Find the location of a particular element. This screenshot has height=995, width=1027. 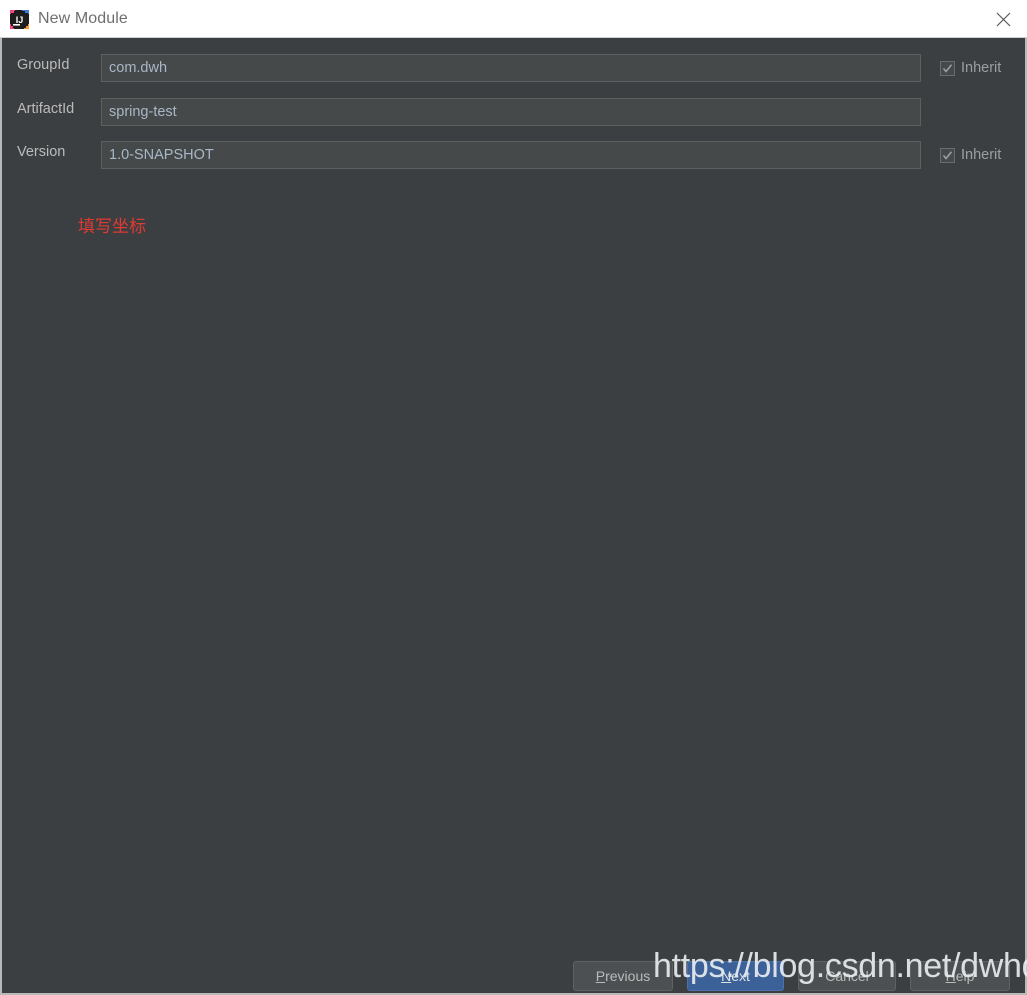

previous-button-label: revious is located at coordinates (628, 976).